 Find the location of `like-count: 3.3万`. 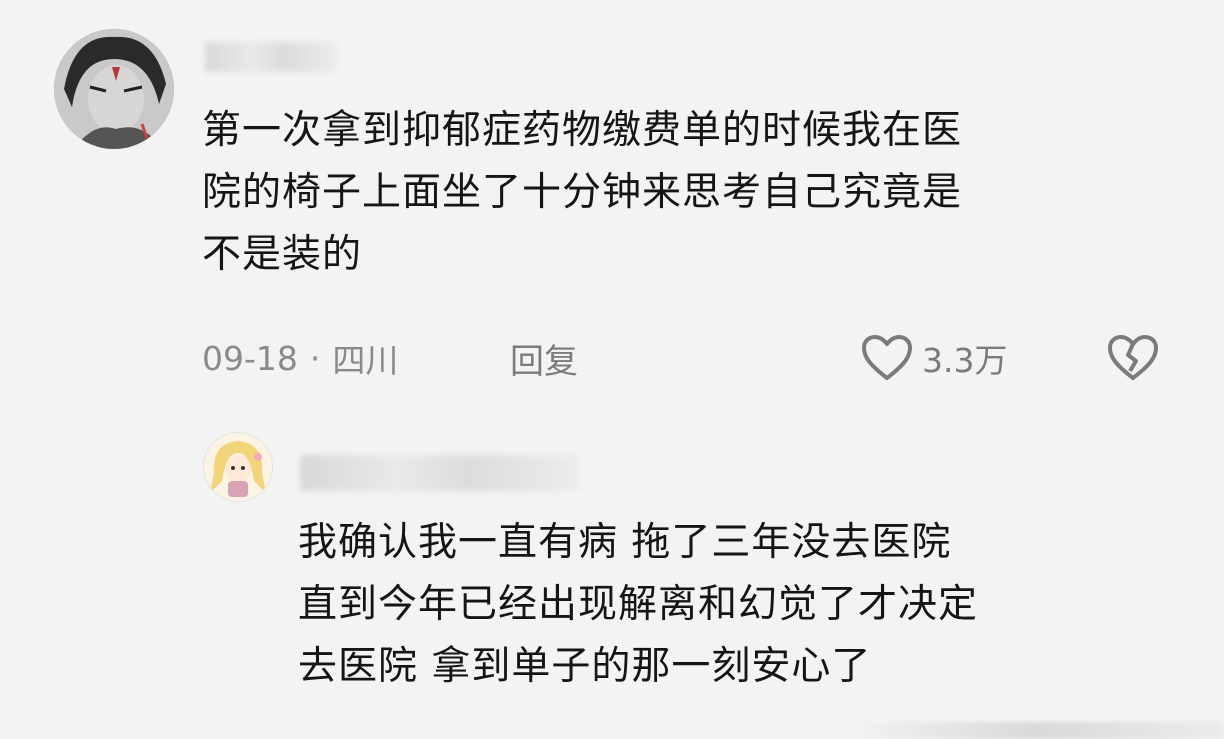

like-count: 3.3万 is located at coordinates (965, 360).